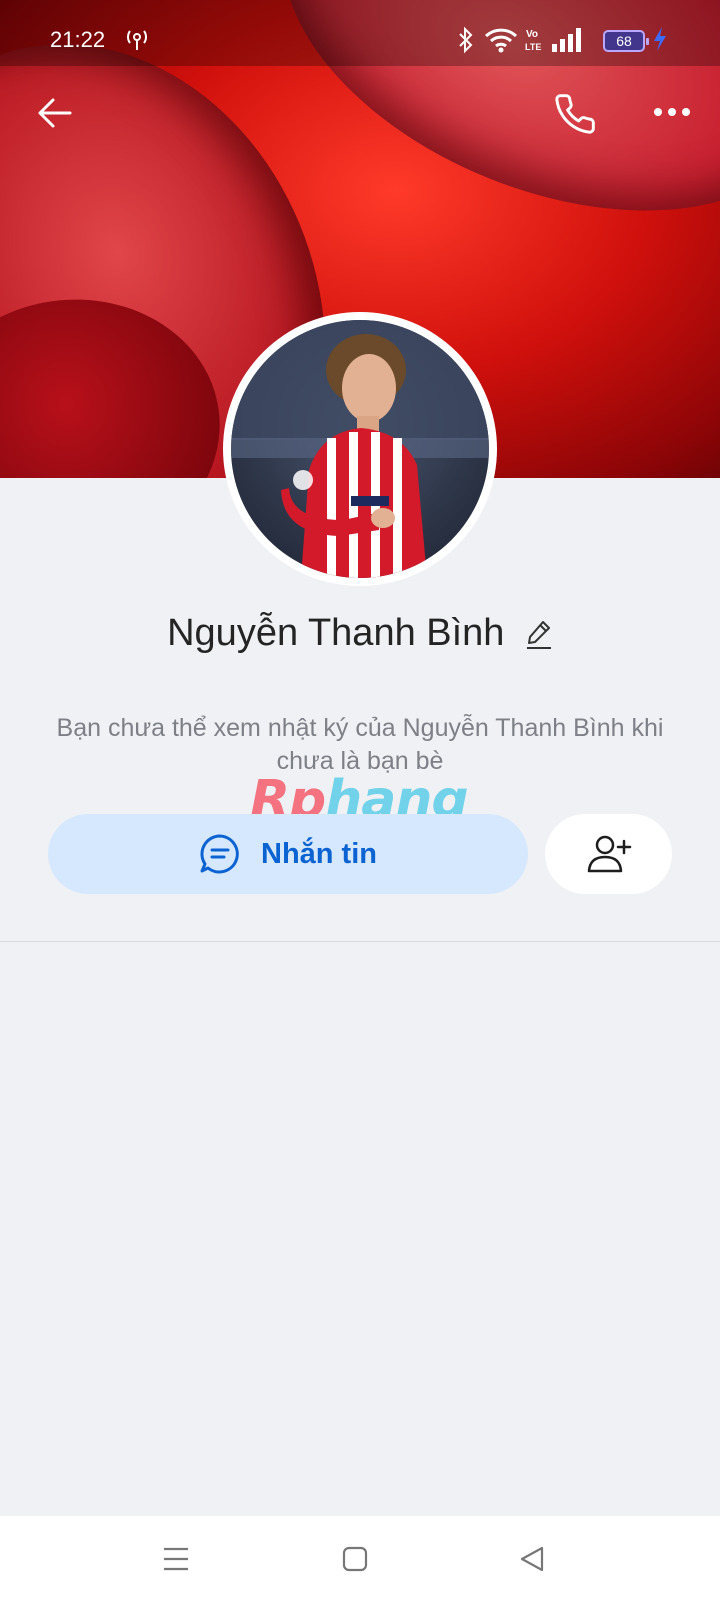 This screenshot has height=1604, width=720. Describe the element at coordinates (360, 33) in the screenshot. I see `status-bar: 21:22 Vo LTE 68` at that location.